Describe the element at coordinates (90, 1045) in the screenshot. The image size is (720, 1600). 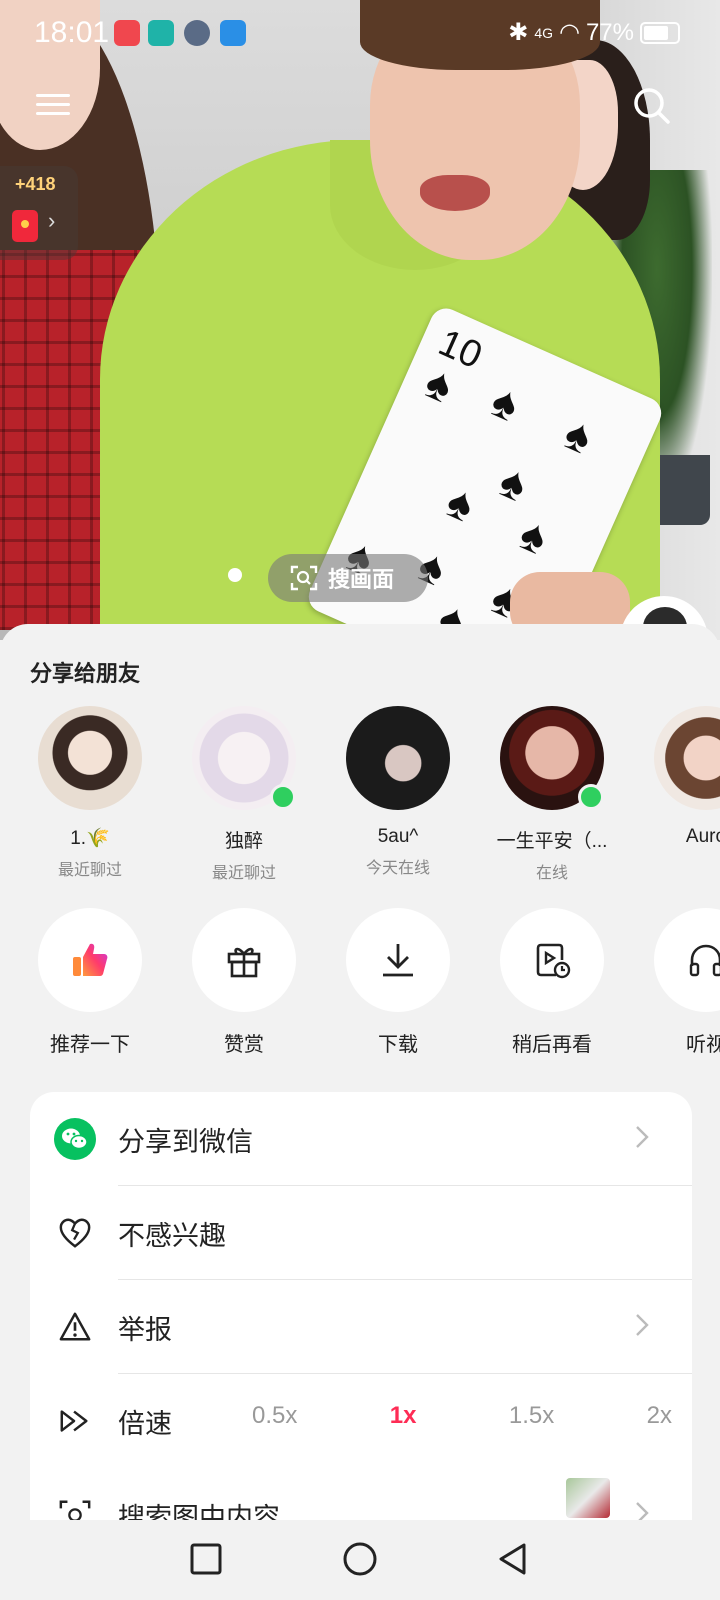
I see `action-label: 推荐一下` at that location.